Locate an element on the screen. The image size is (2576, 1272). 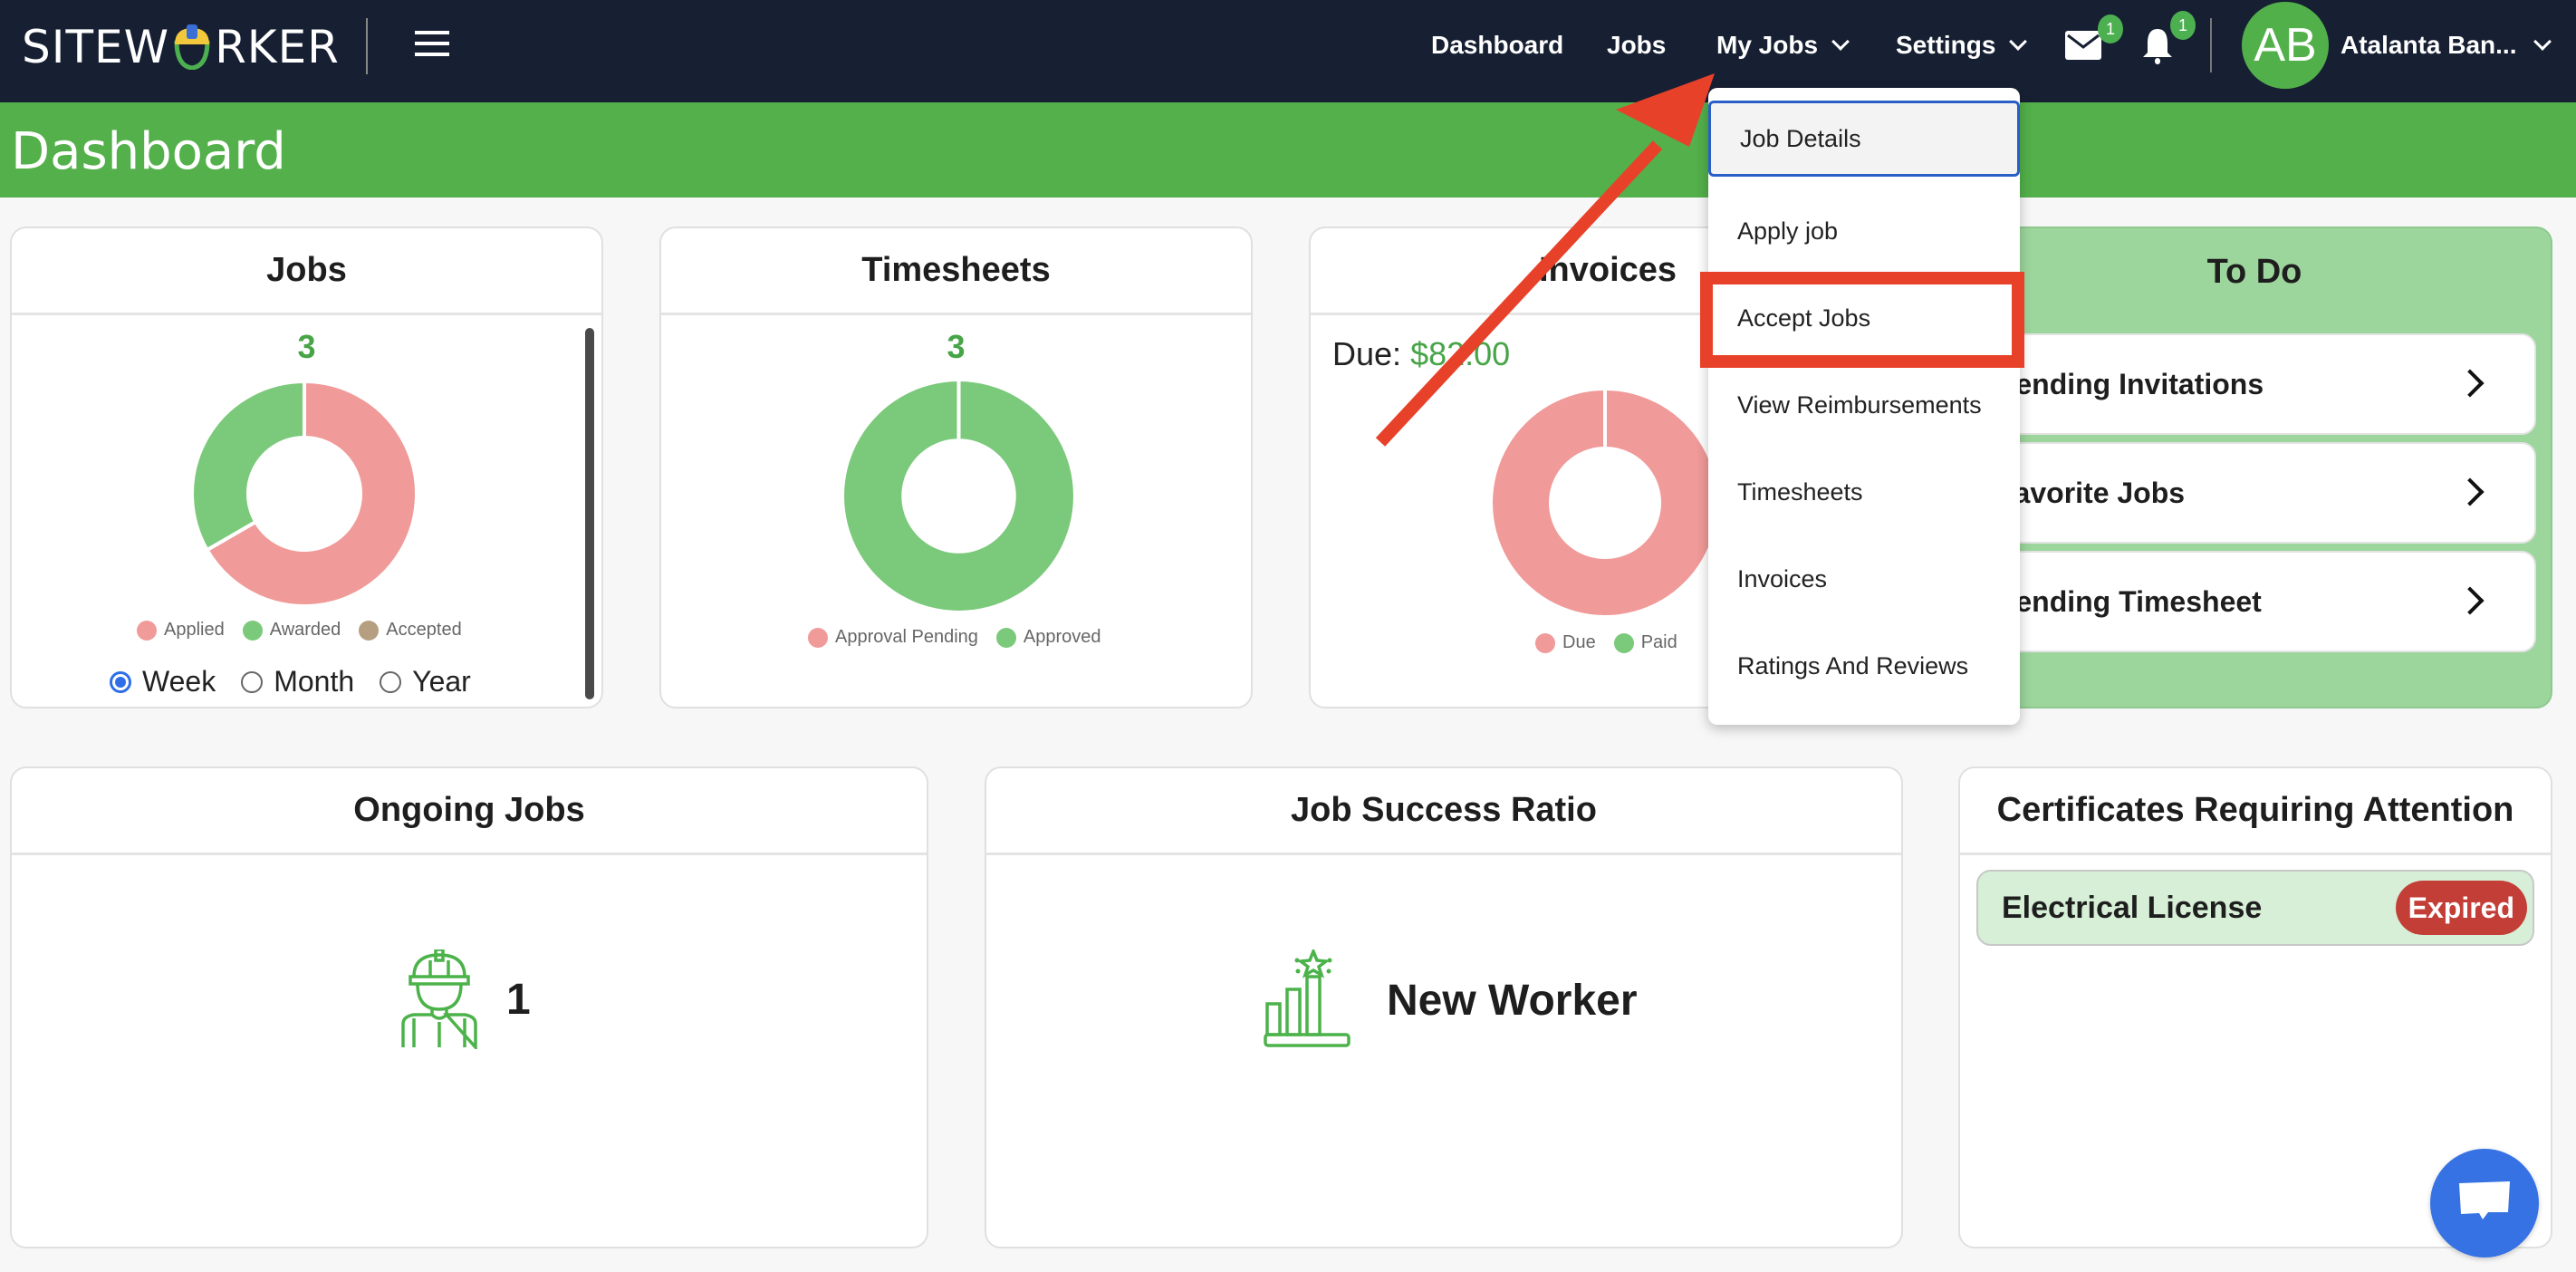
legend-item-paid: Paid is located at coordinates (1645, 643).